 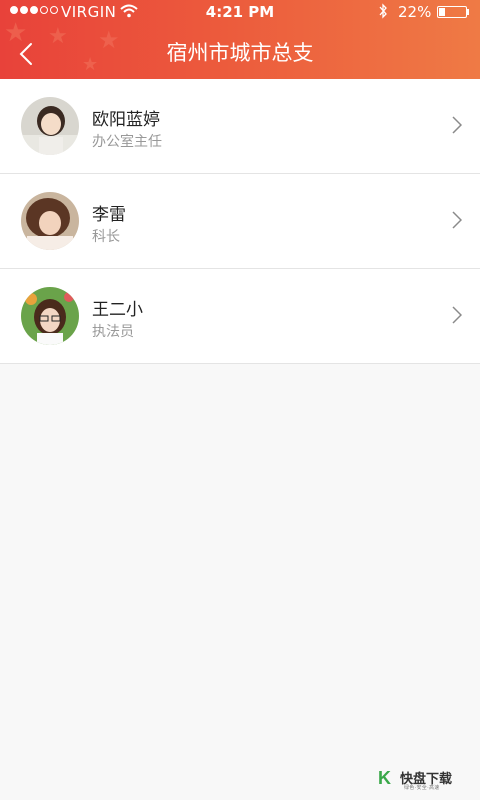 I want to click on watermark-logo: K 快盘下载 绿色·安全·高速, so click(x=425, y=780).